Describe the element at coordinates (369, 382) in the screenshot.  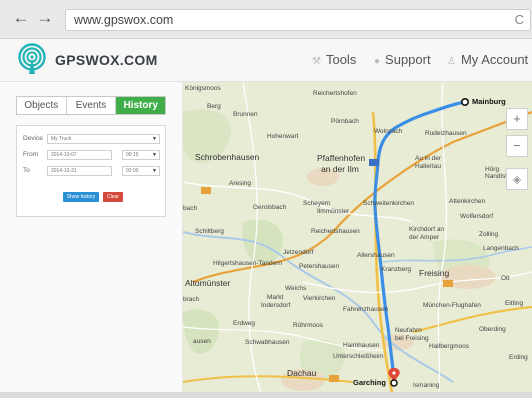
I see `map-label-end: Garching` at that location.